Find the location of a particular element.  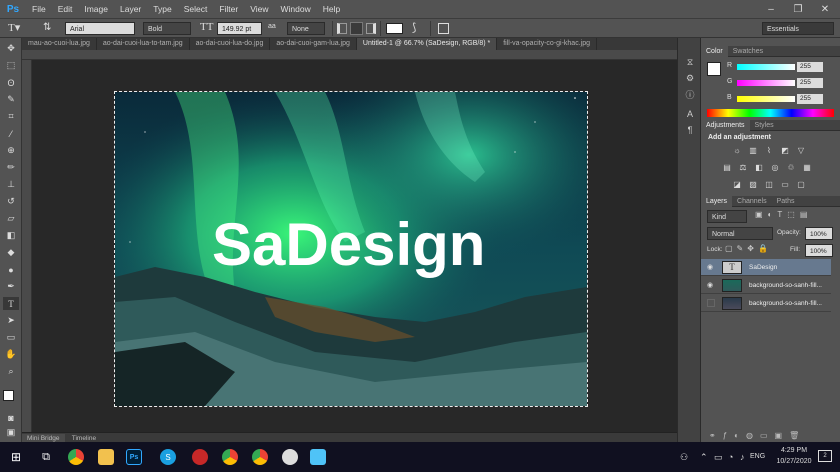

posterize-icon: ▨ is located at coordinates (753, 184).